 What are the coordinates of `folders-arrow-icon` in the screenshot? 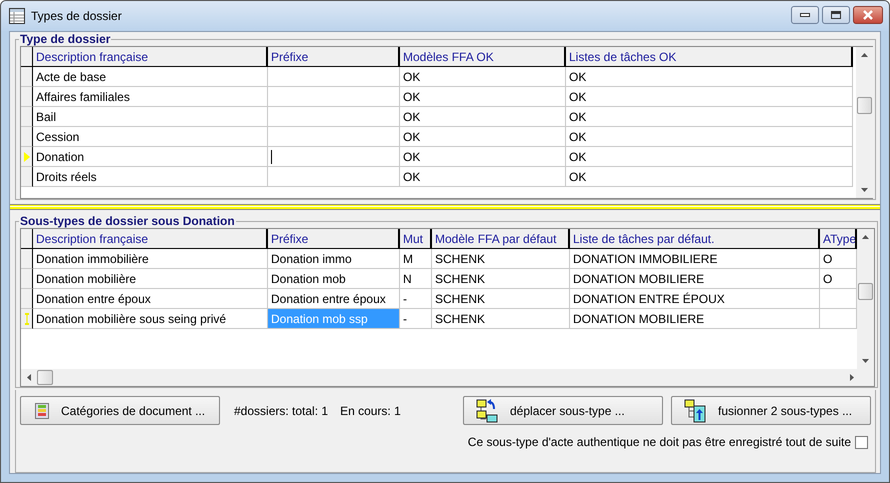 It's located at (487, 410).